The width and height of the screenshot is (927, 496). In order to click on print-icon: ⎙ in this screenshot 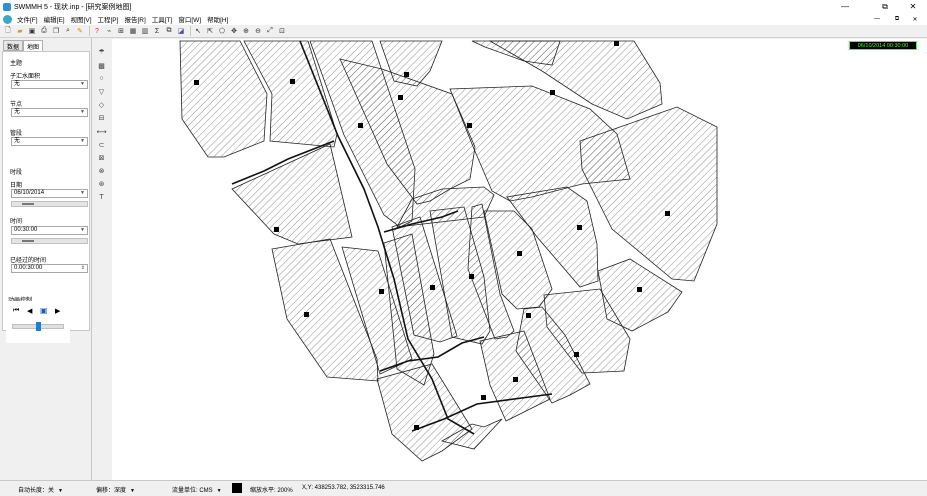, I will do `click(44, 31)`.